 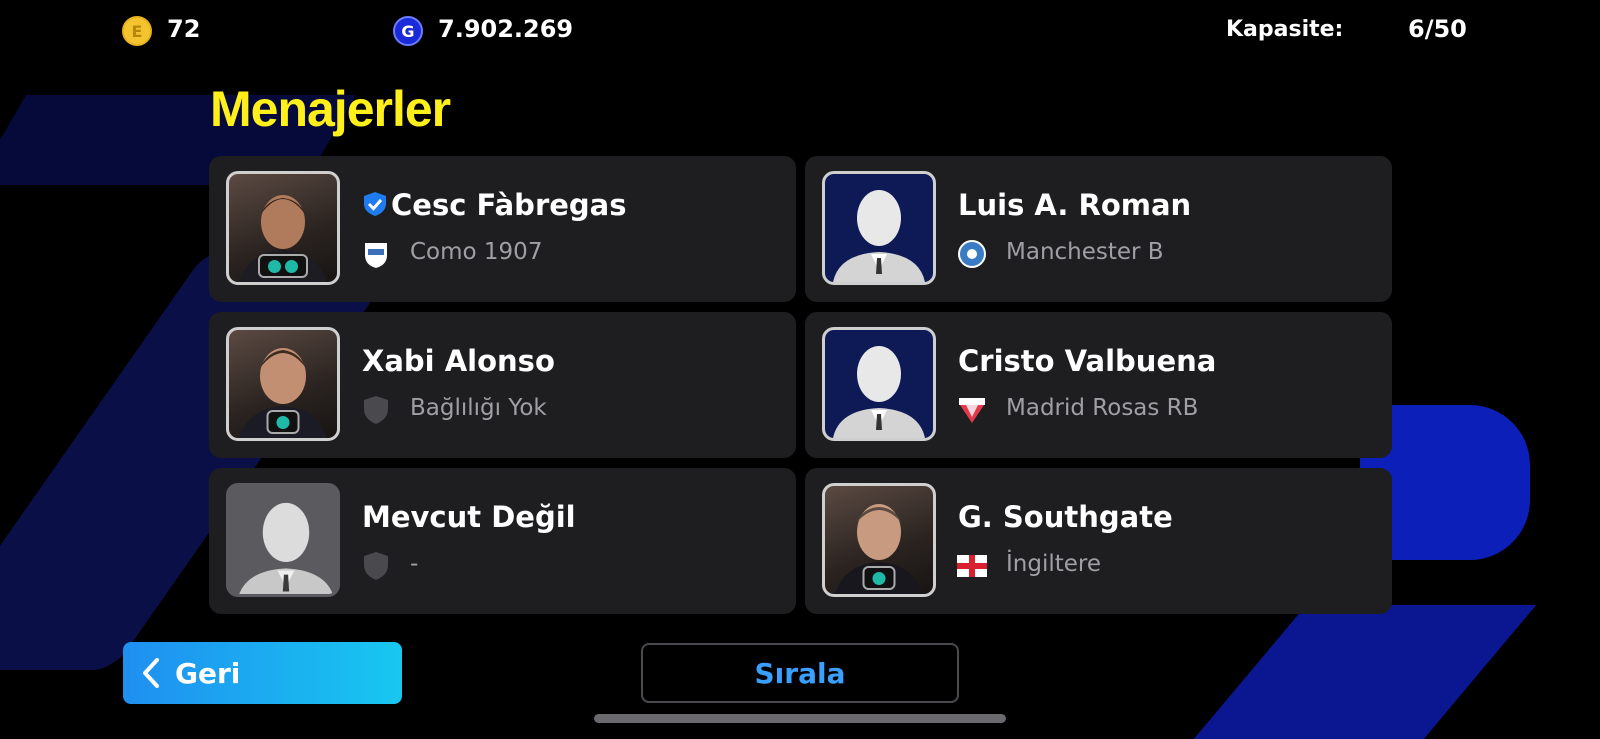 What do you see at coordinates (800, 718) in the screenshot?
I see `home-indicator` at bounding box center [800, 718].